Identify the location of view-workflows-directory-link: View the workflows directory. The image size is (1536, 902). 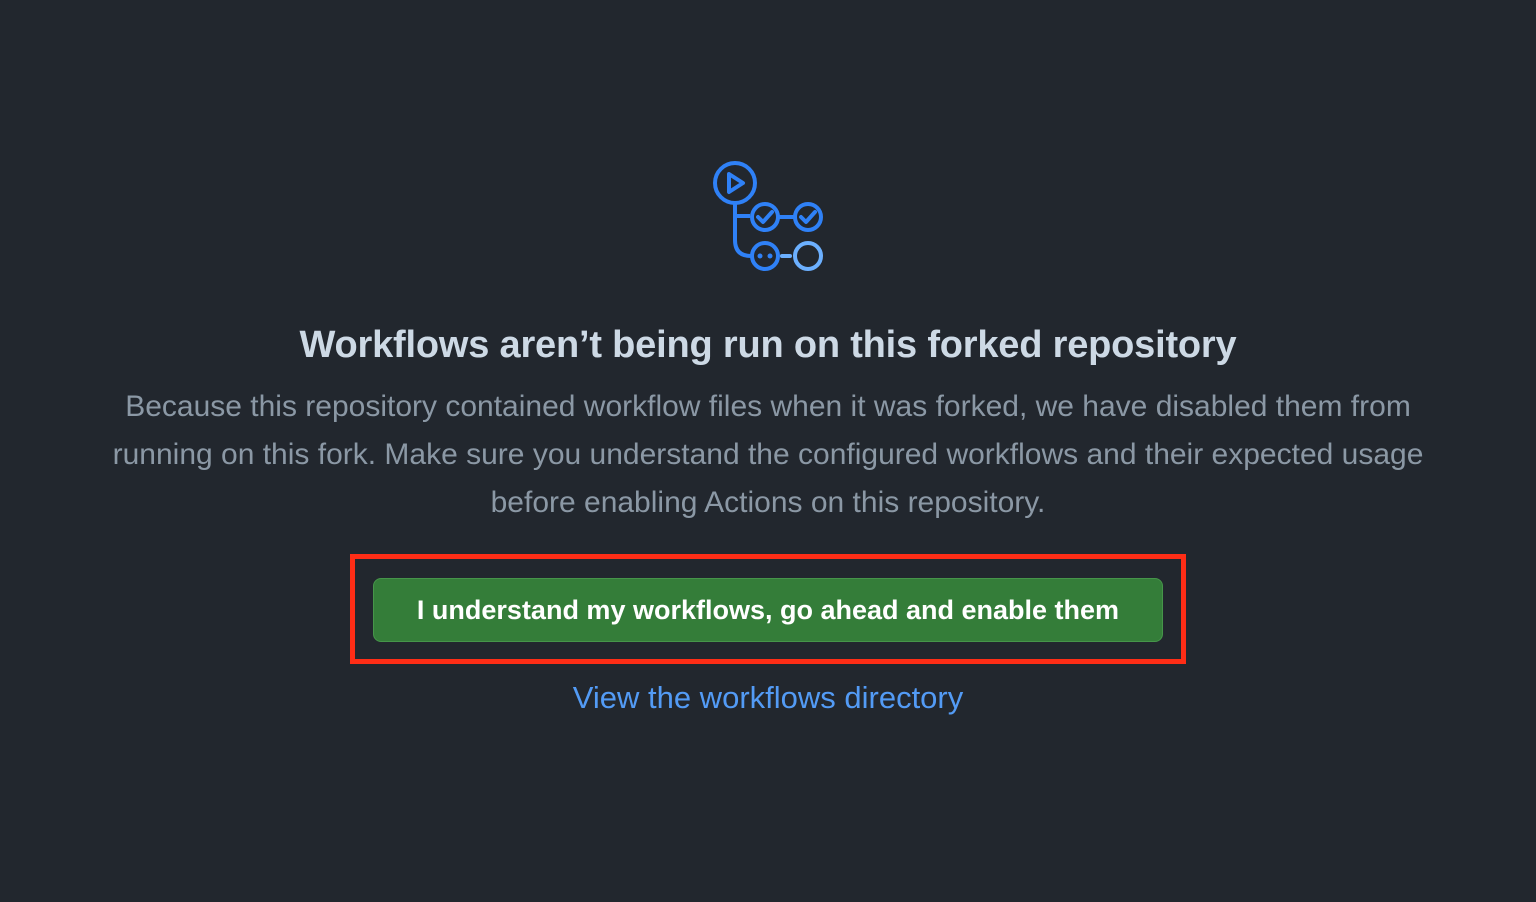
(768, 698).